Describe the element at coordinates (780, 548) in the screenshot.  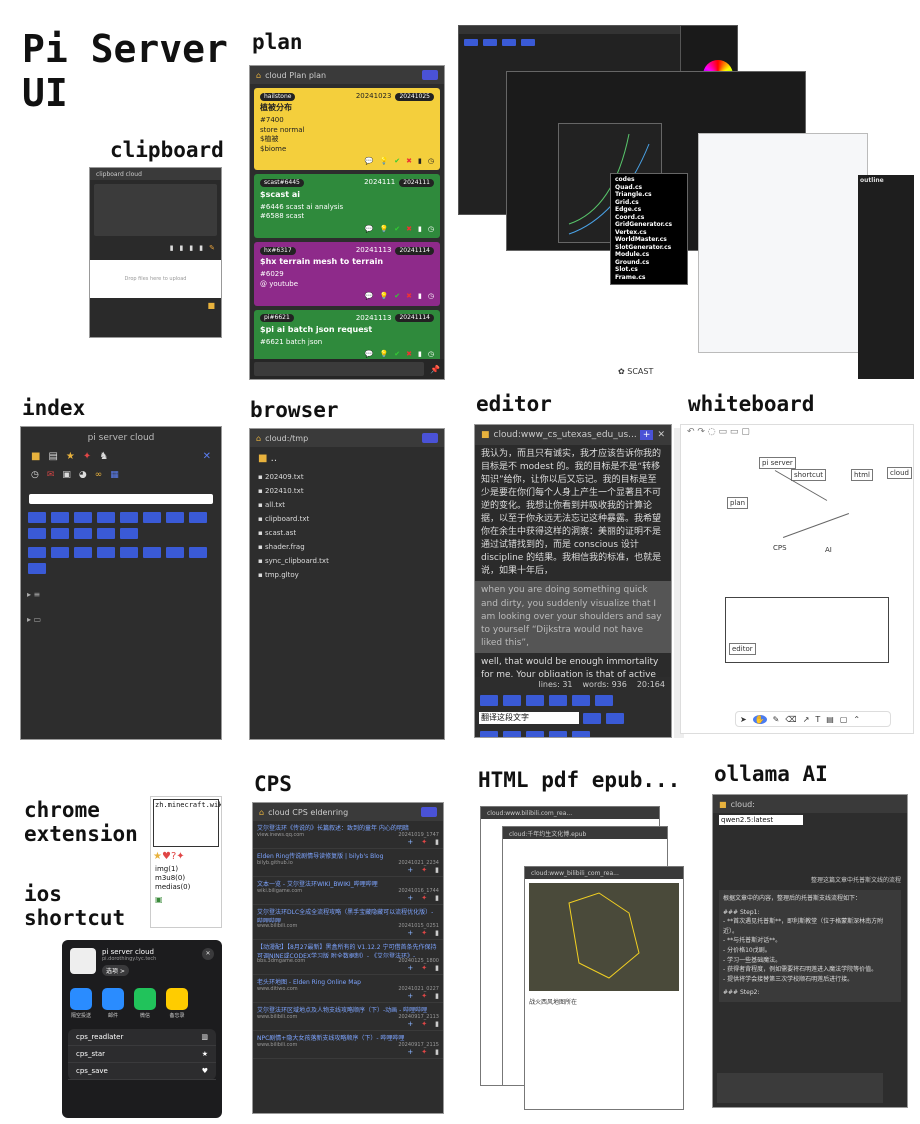
I see `wb-box-cps: CPS` at that location.